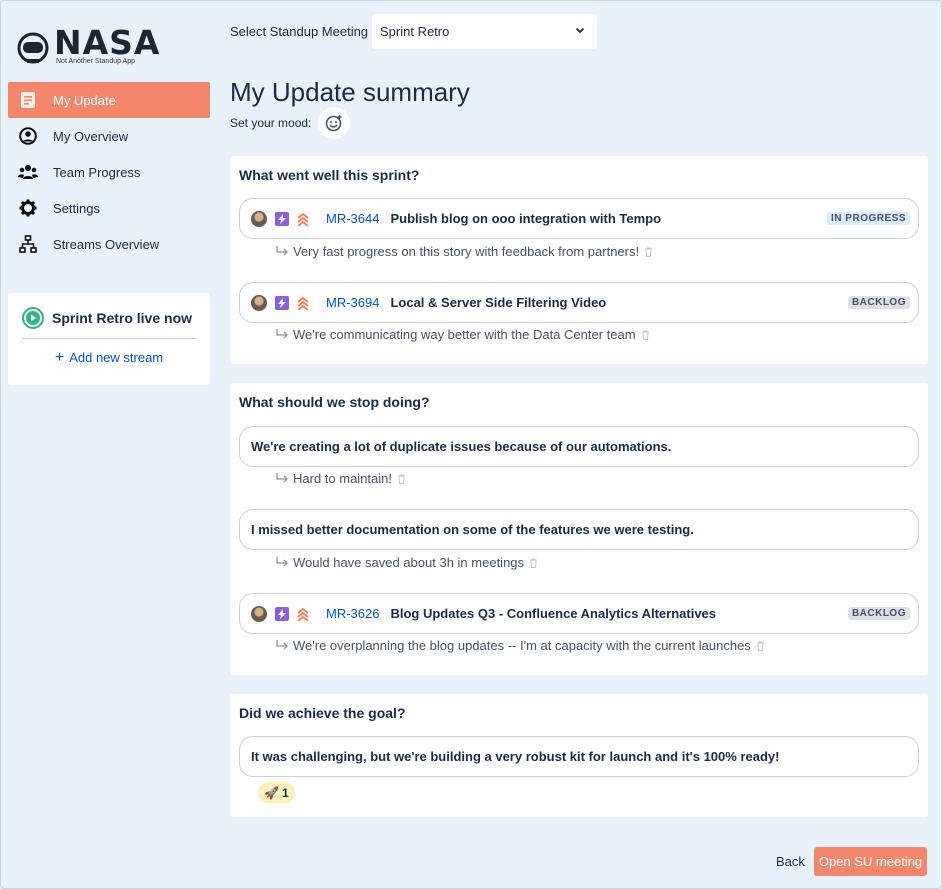  I want to click on section-title: What went well this sprint?, so click(329, 175).